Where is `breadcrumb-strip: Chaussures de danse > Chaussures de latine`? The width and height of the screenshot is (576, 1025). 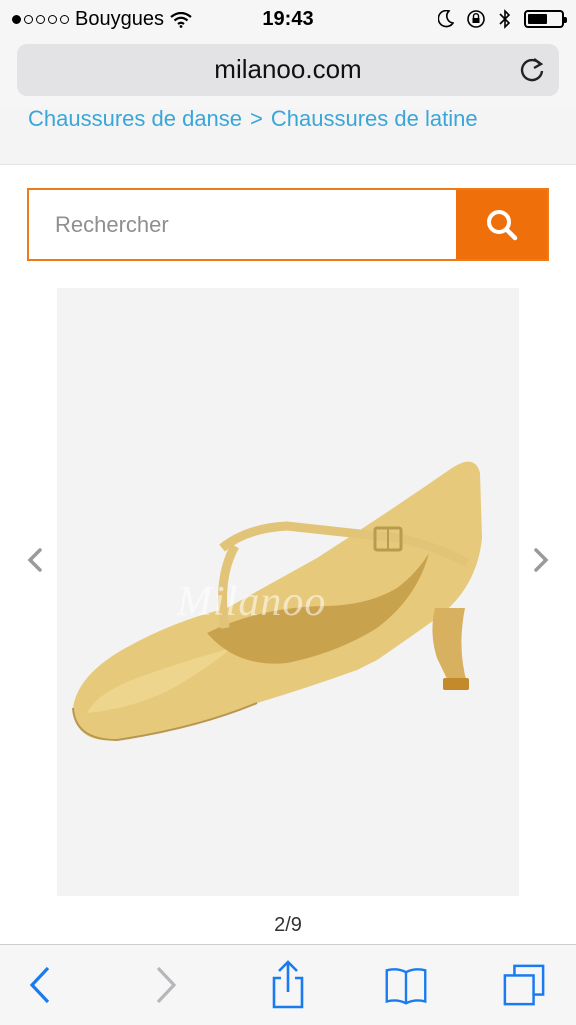
breadcrumb-strip: Chaussures de danse > Chaussures de latine is located at coordinates (288, 136).